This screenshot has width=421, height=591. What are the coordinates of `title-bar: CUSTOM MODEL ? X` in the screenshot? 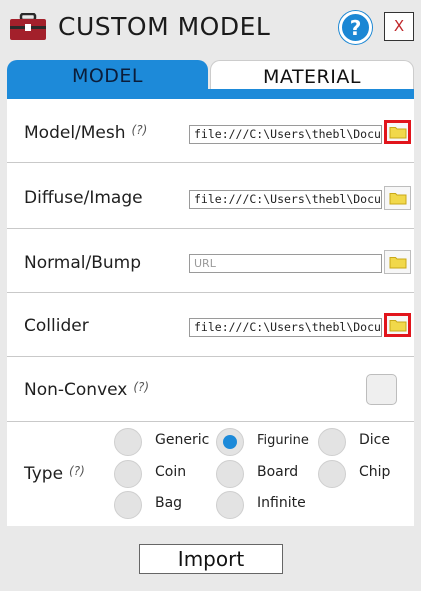 It's located at (210, 28).